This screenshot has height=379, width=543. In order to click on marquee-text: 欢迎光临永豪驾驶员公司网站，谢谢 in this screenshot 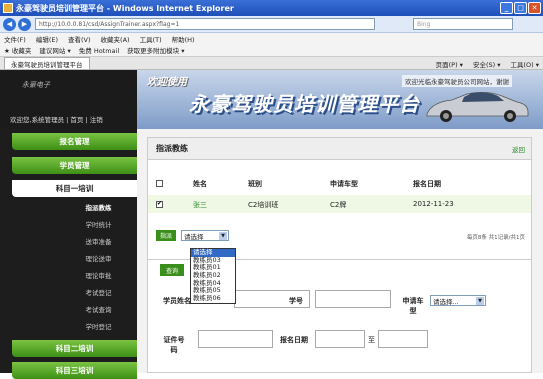, I will do `click(457, 81)`.